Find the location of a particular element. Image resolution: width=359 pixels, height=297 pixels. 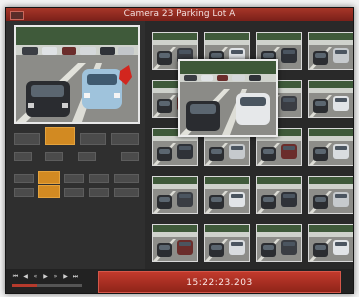

fast-forward-icon: » is located at coordinates (55, 276).